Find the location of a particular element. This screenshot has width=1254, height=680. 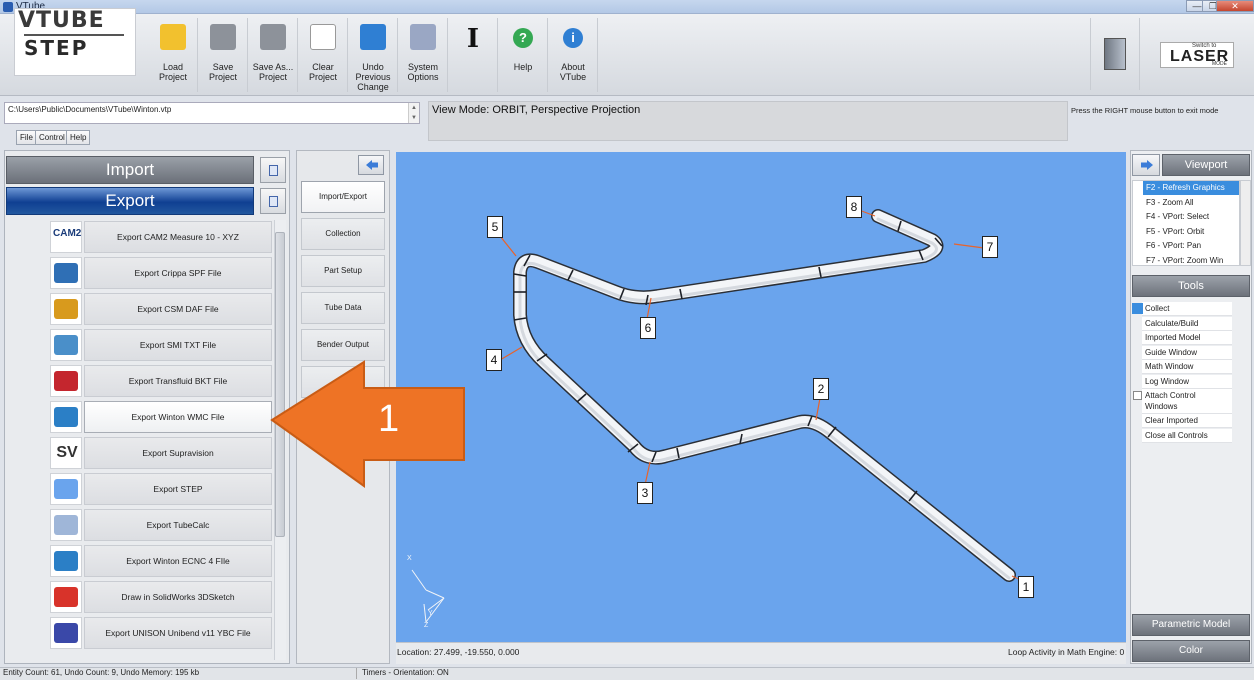

logo-swoosh is located at coordinates (74, 35).